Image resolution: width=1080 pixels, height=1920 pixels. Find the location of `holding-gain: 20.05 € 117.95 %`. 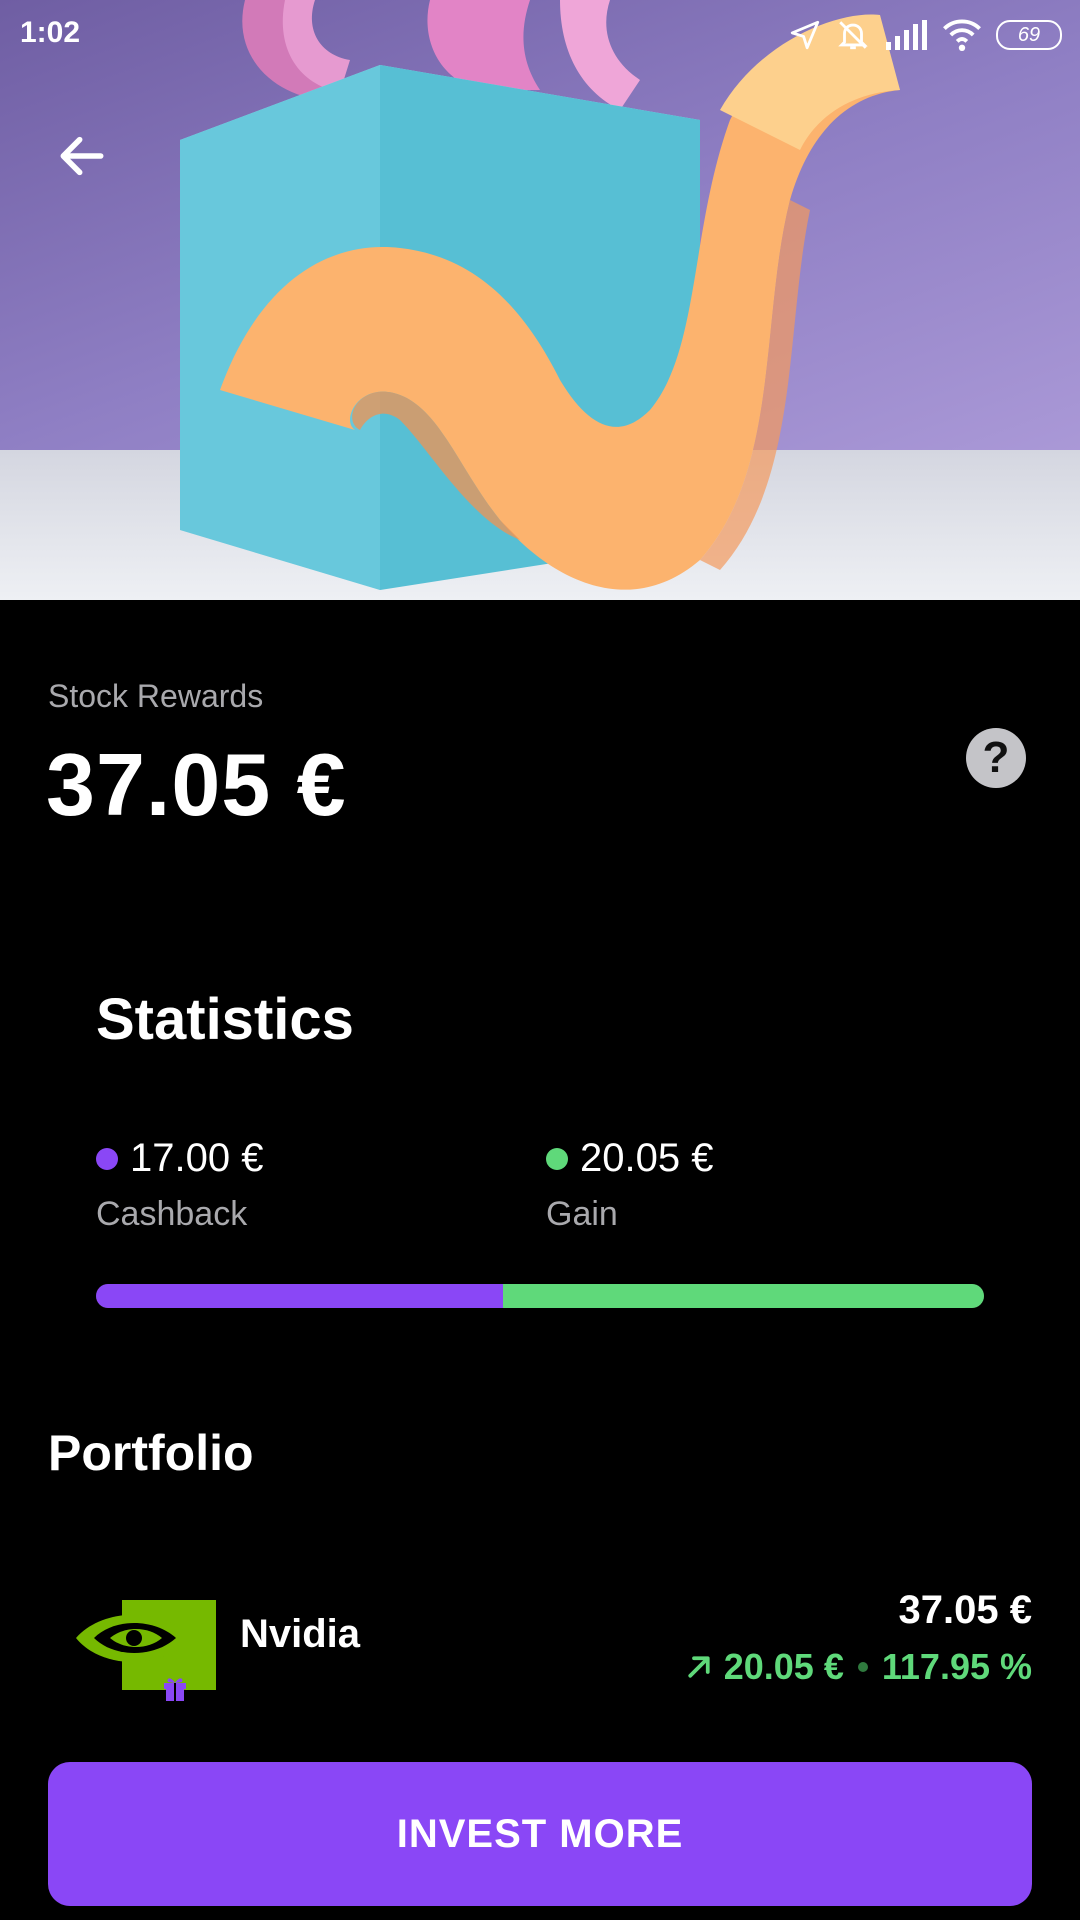

holding-gain: 20.05 € 117.95 % is located at coordinates (858, 1667).